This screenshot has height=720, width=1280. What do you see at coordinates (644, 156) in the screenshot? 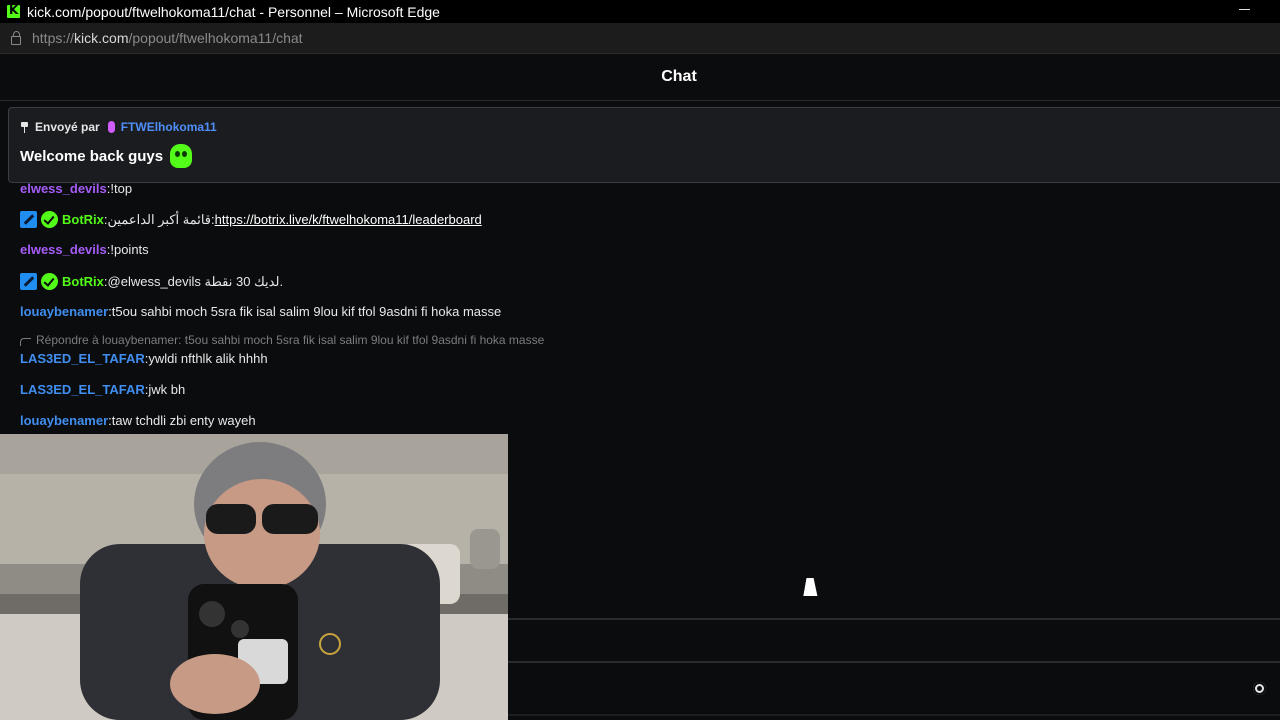
I see `pinned-text-row: Welcome back guys` at bounding box center [644, 156].